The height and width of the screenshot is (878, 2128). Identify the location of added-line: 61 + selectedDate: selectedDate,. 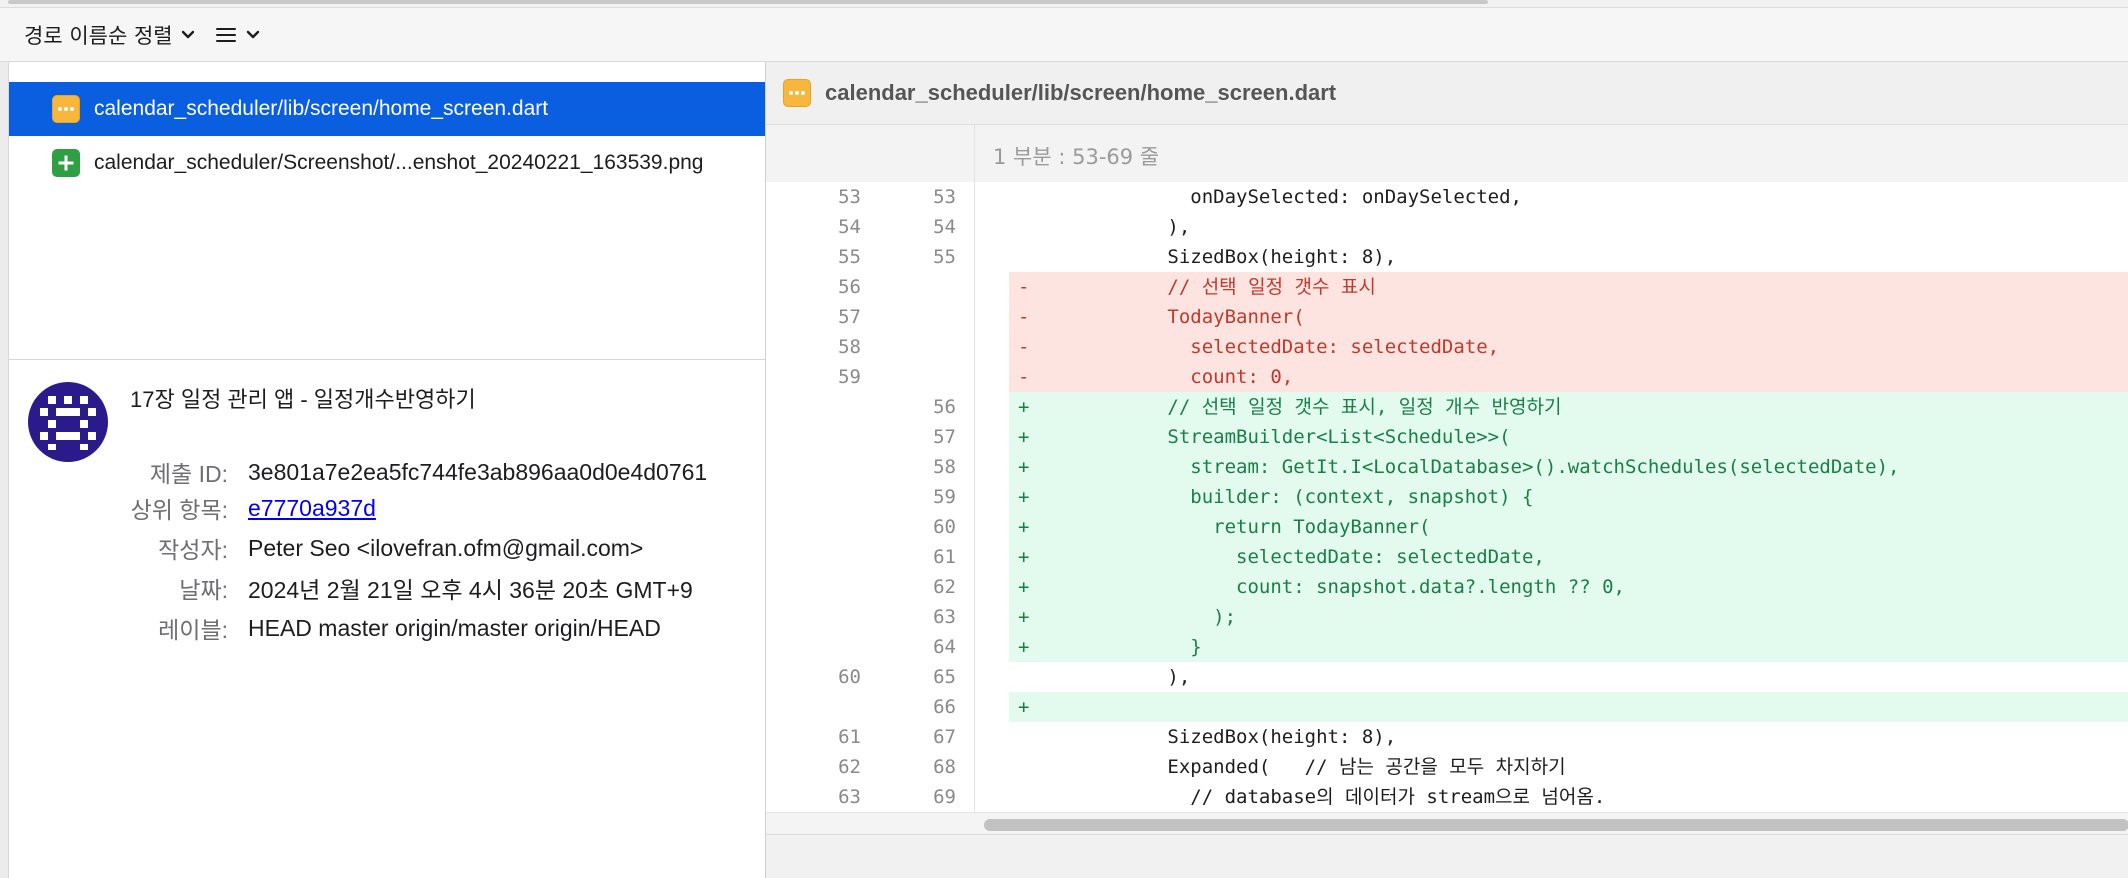
(1447, 557).